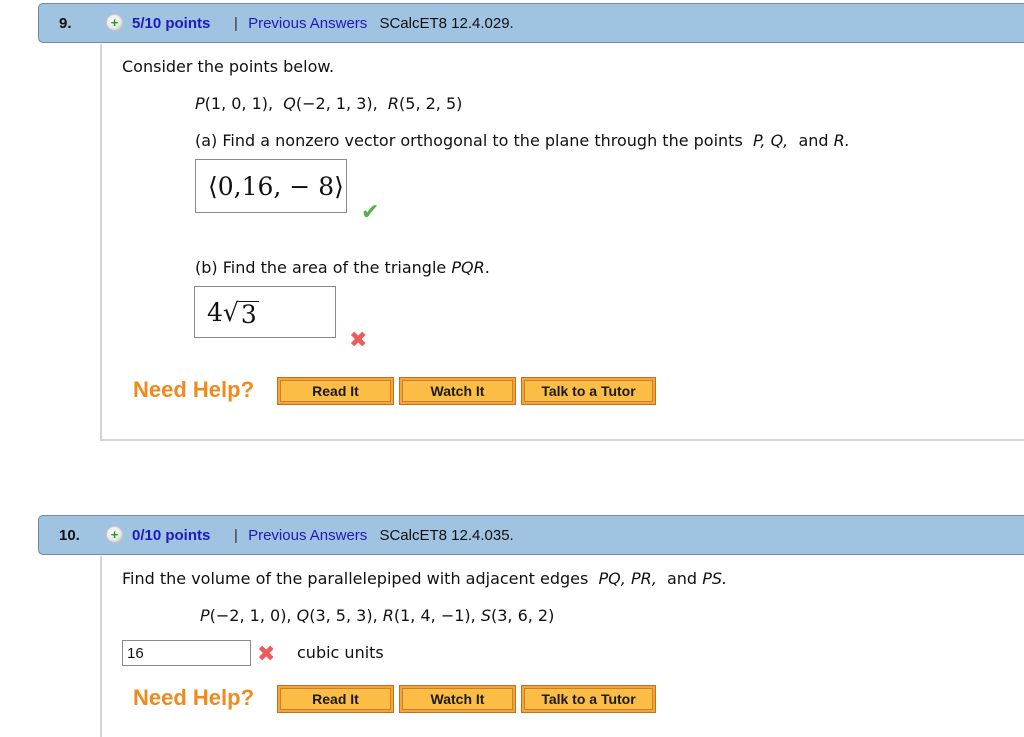  I want to click on point-s-coords: (3, 6, 2), so click(522, 615).